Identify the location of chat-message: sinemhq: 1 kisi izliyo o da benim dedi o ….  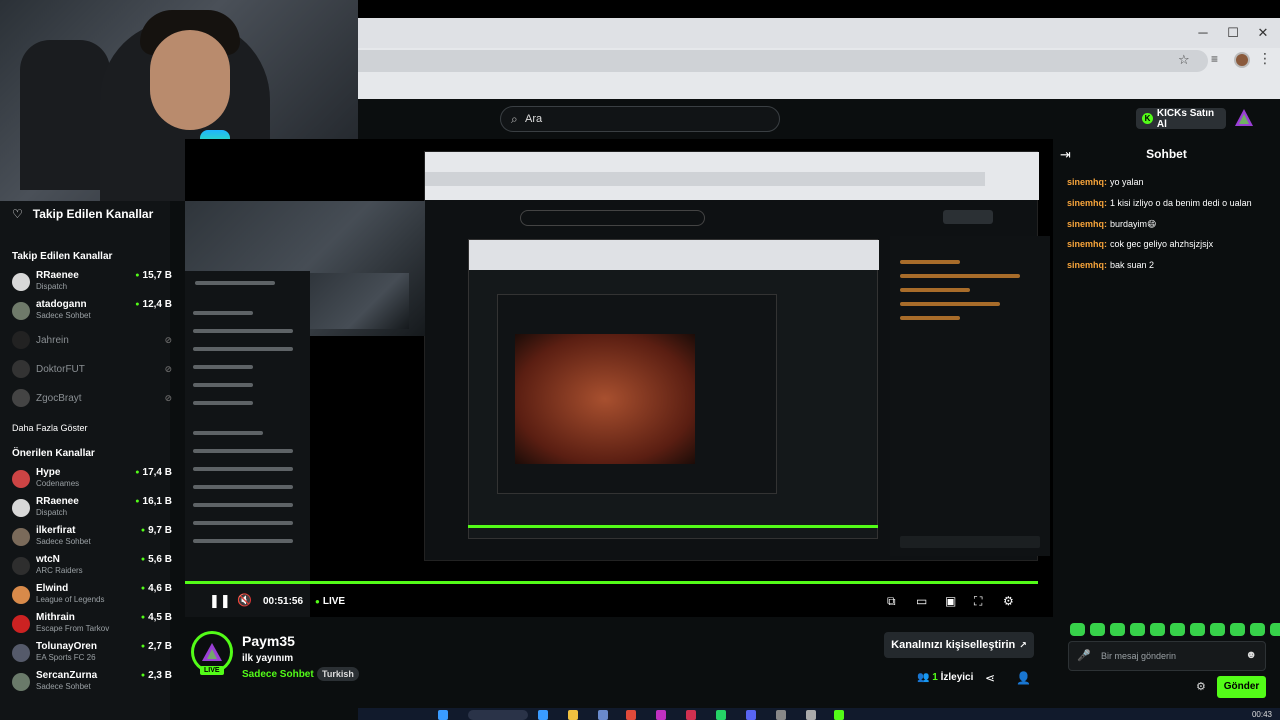
(1159, 203).